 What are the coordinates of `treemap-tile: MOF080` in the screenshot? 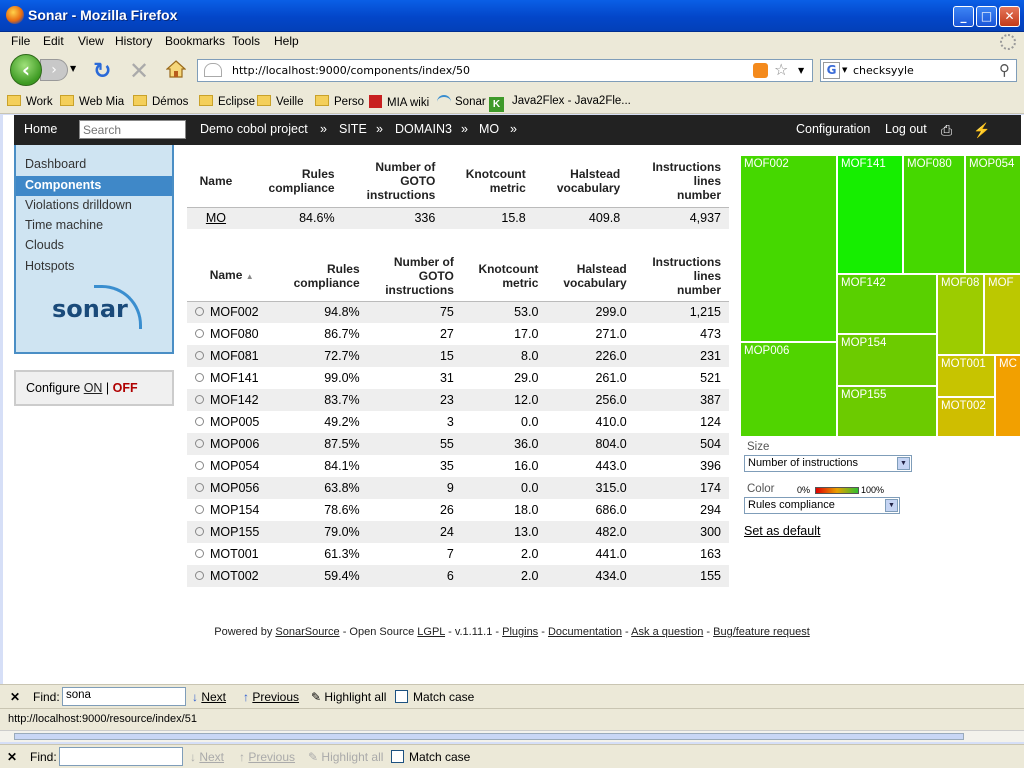 It's located at (934, 214).